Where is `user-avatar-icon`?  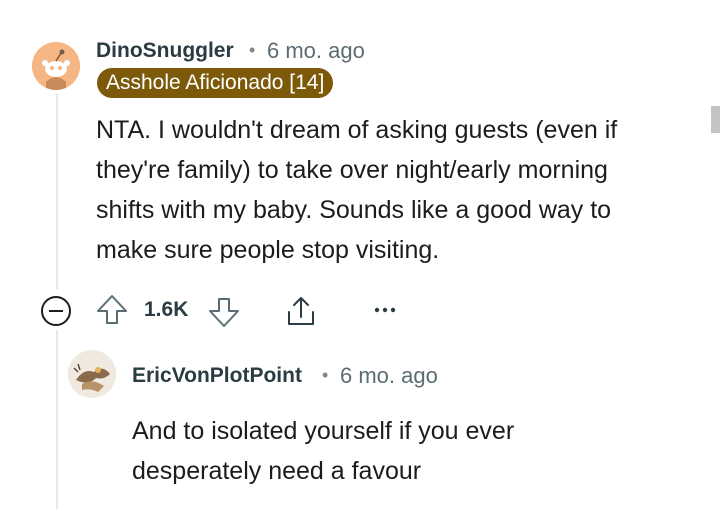
user-avatar-icon is located at coordinates (92, 374).